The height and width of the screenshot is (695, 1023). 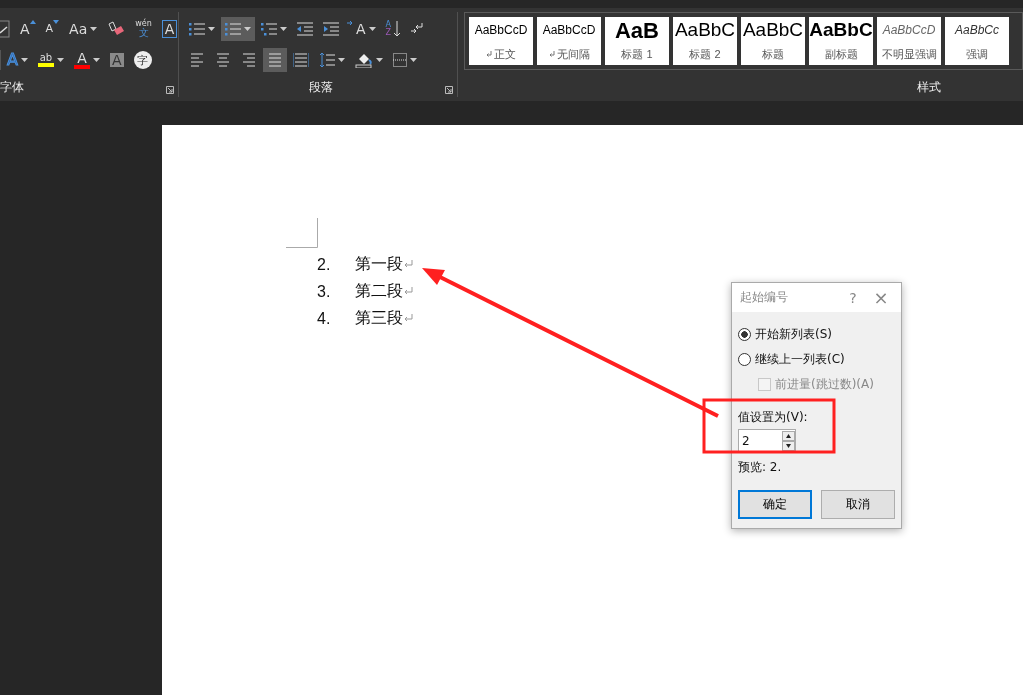 I want to click on ok-button: 确定, so click(x=775, y=504).